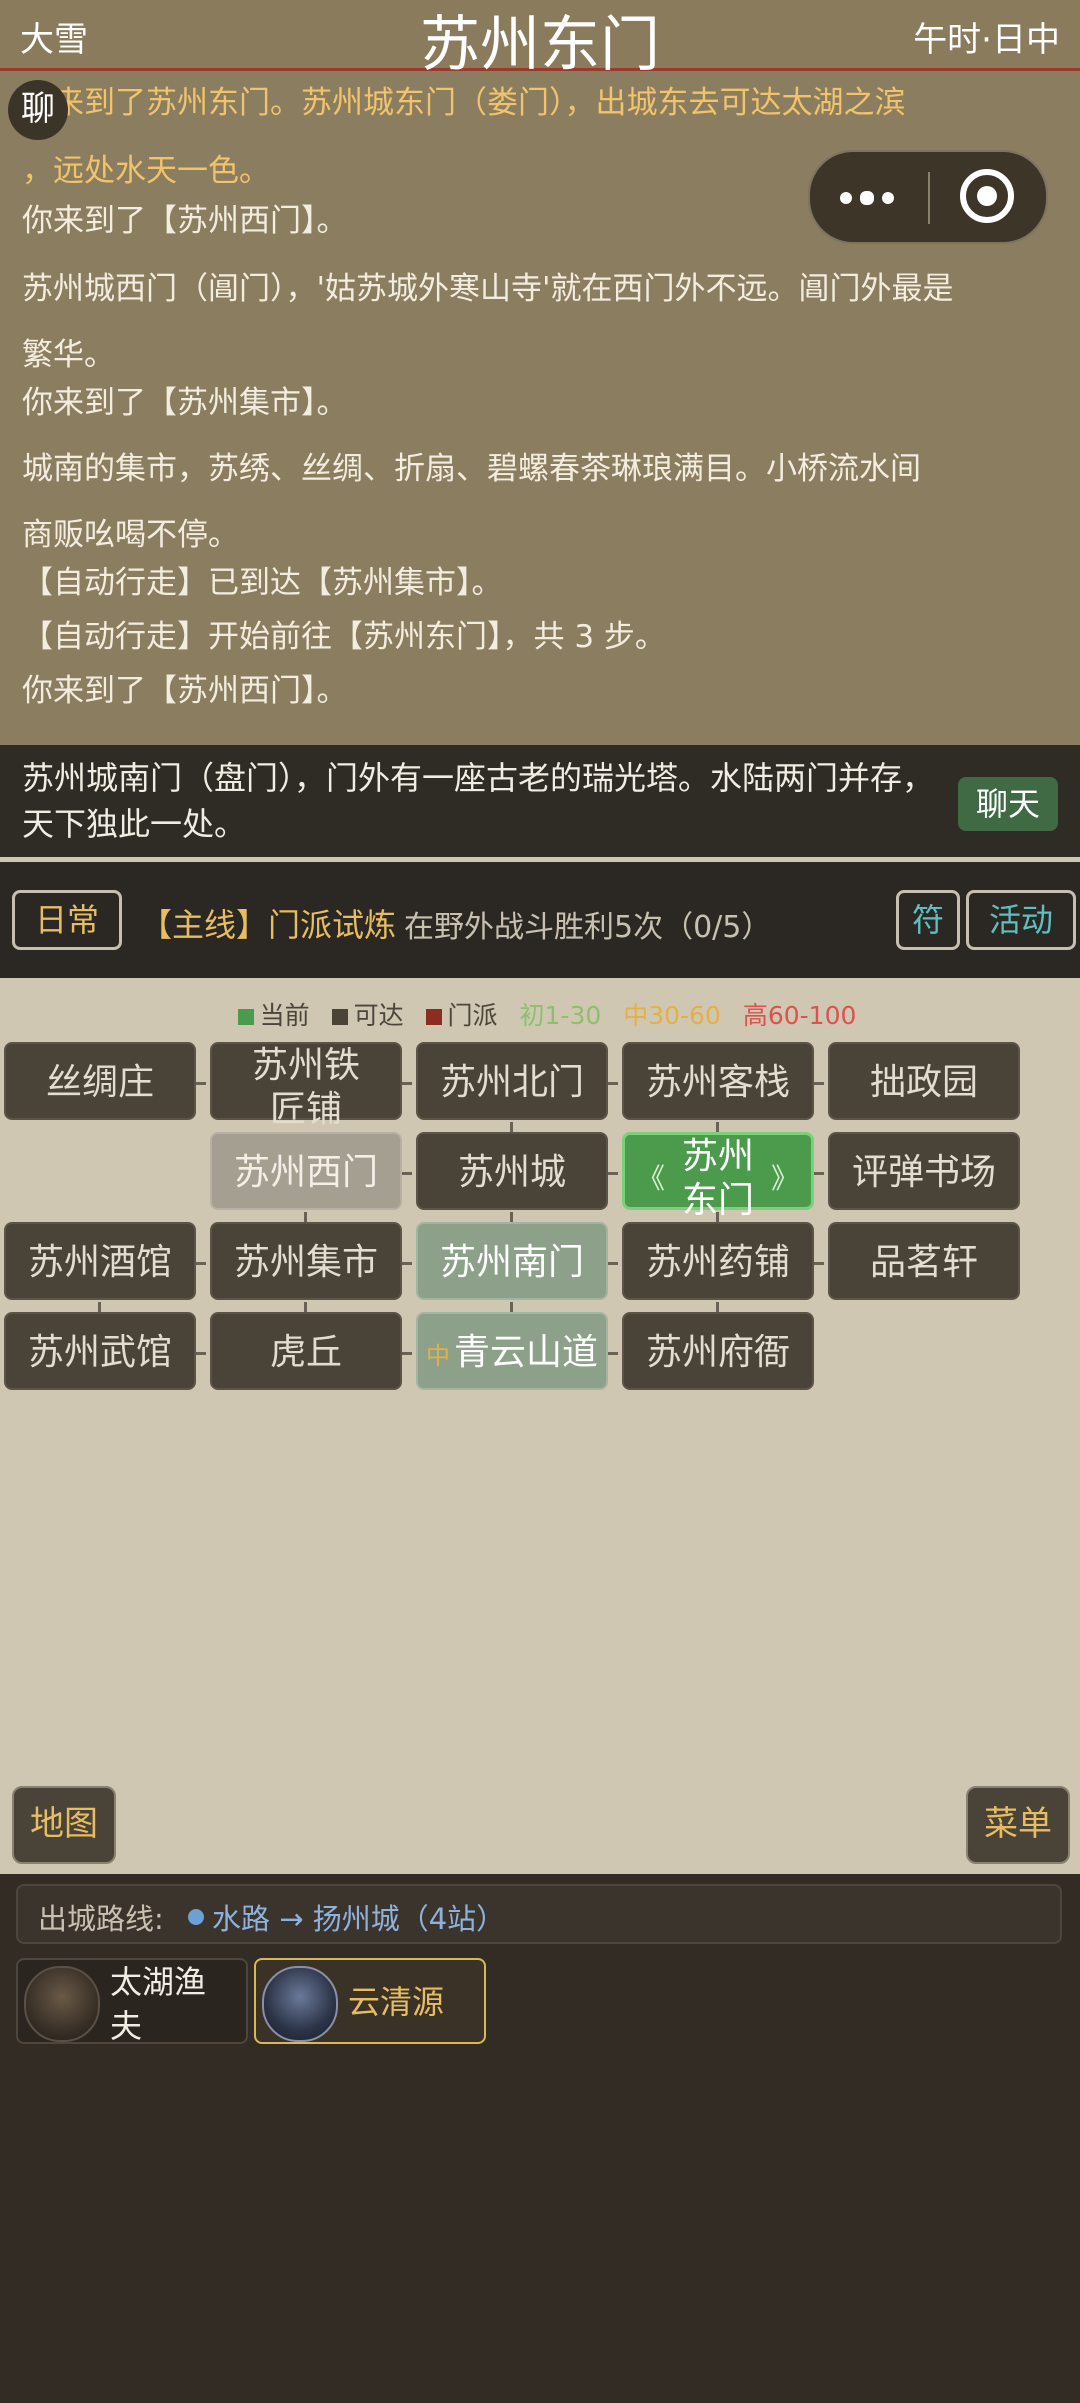  What do you see at coordinates (306, 1351) in the screenshot?
I see `map-node-tiger-hill: 虎丘` at bounding box center [306, 1351].